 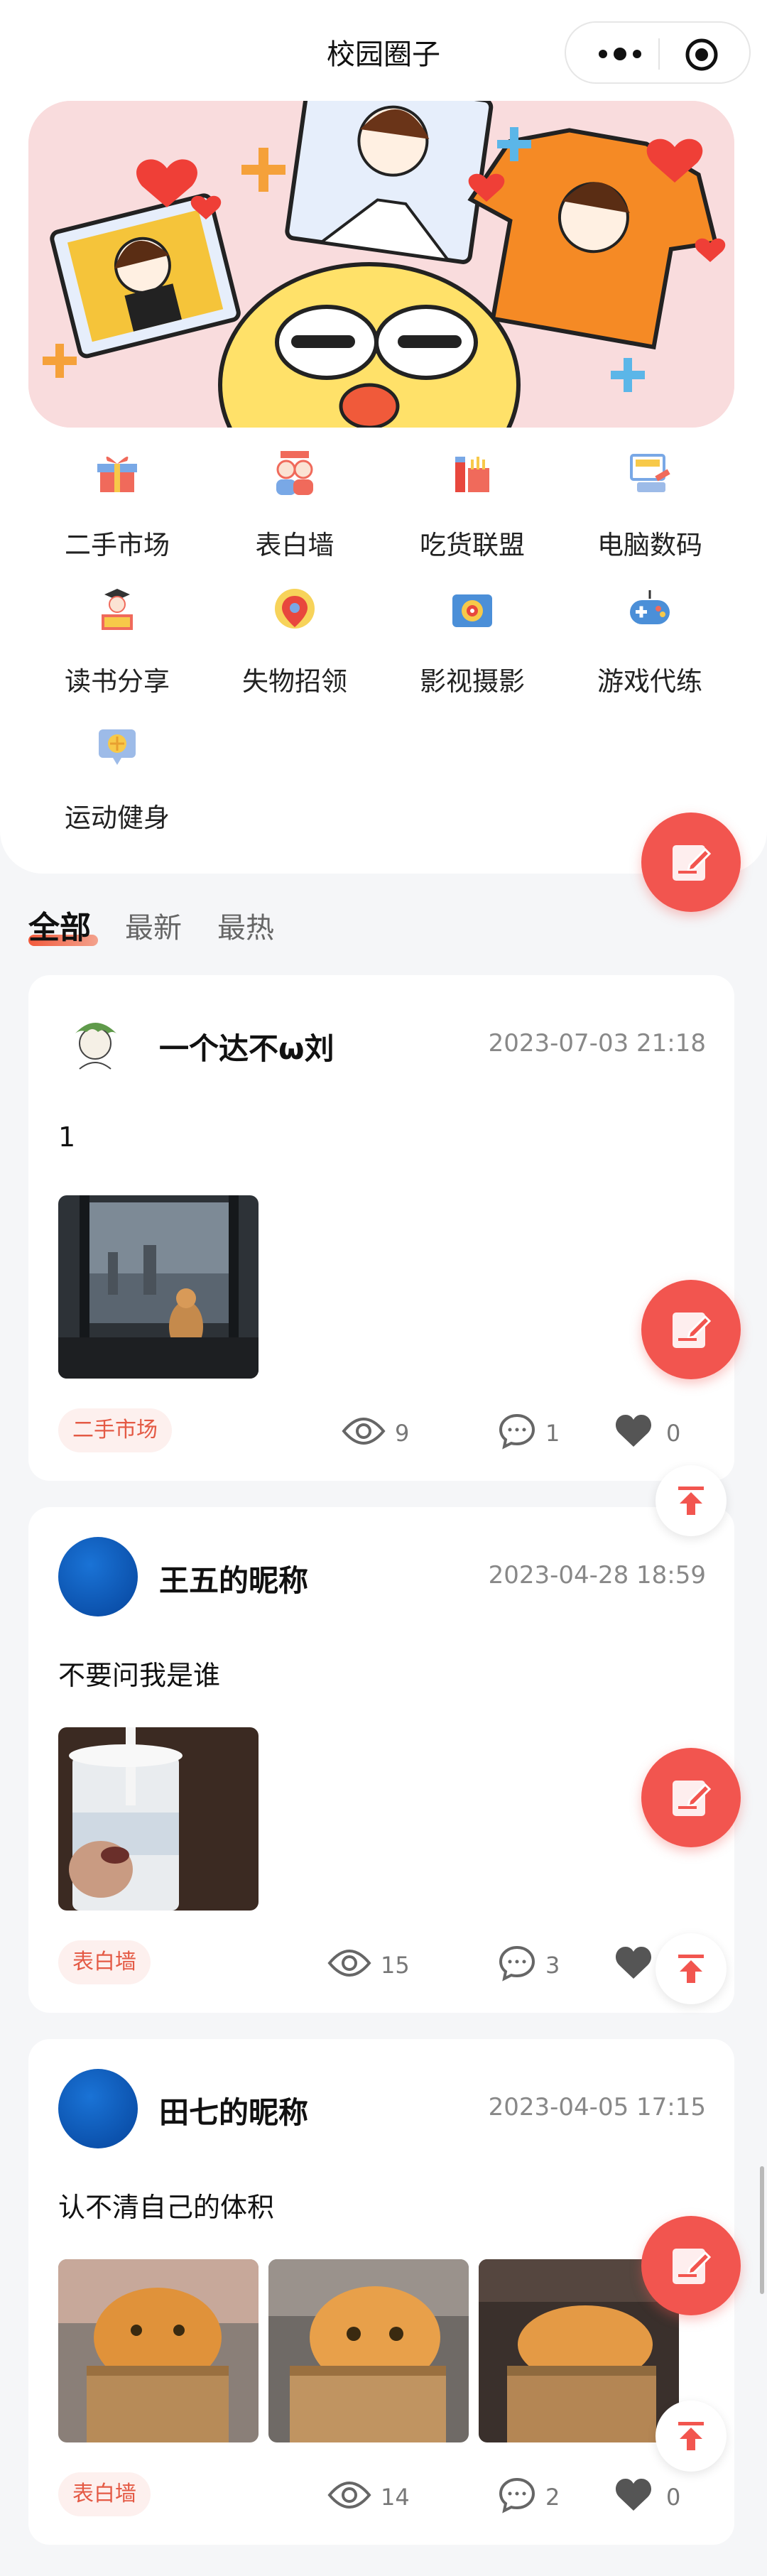 What do you see at coordinates (118, 545) in the screenshot?
I see `category-label: 二手市场` at bounding box center [118, 545].